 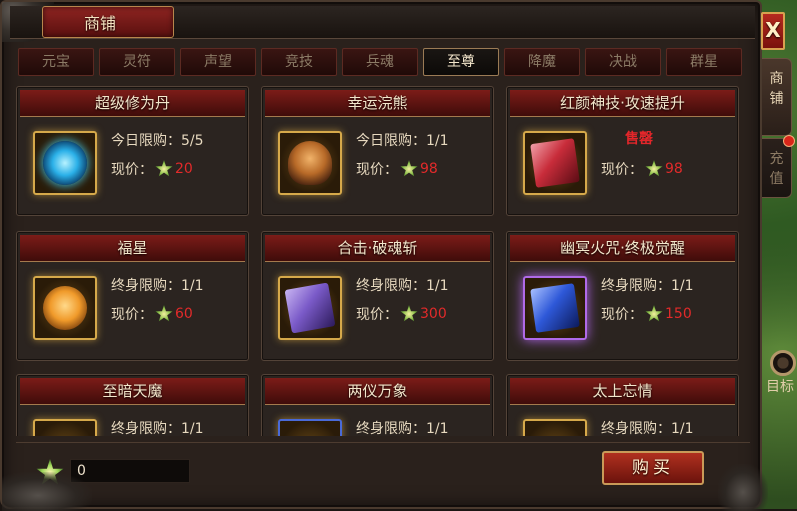 I want to click on item-card: 幸运浣熊 今日限购：1/1 现价： 98, so click(x=377, y=151).